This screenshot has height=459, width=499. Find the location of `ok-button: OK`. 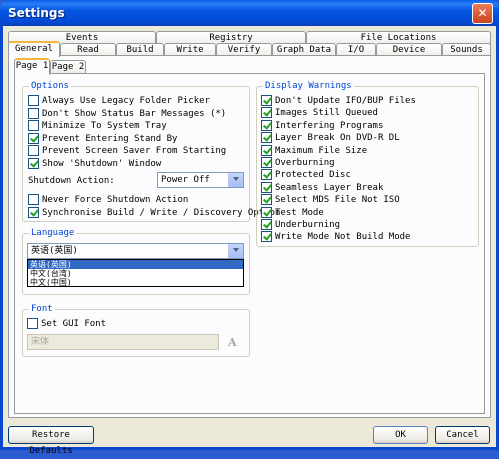

ok-button: OK is located at coordinates (400, 435).